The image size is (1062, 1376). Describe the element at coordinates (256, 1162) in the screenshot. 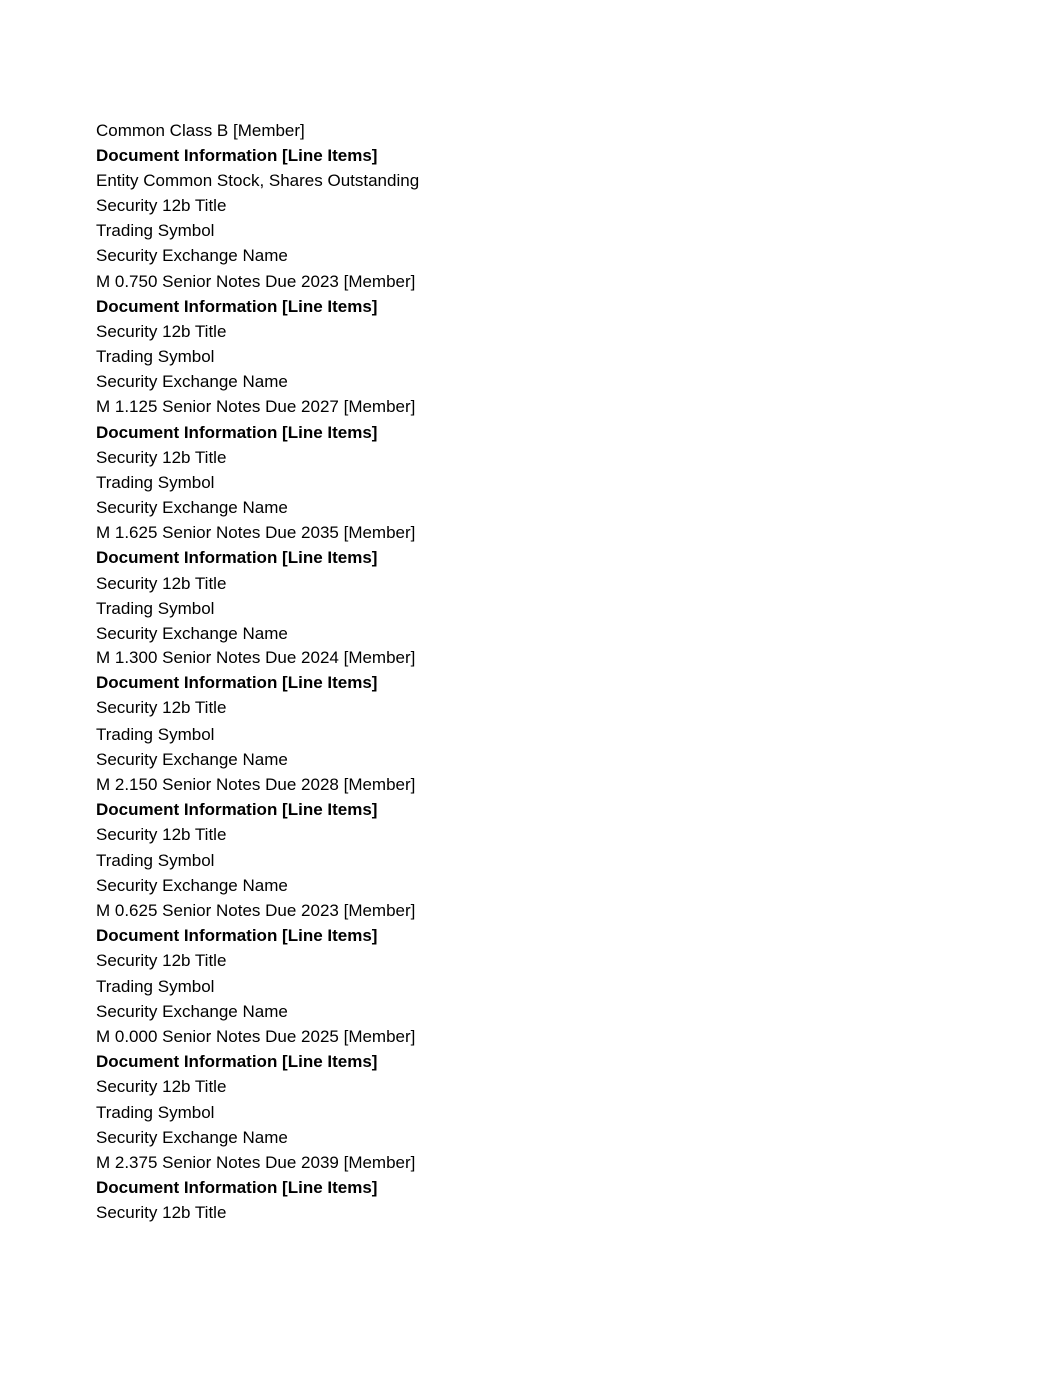

I see `row-label: M 2.375 Senior Notes Due 2039 [Member]` at that location.